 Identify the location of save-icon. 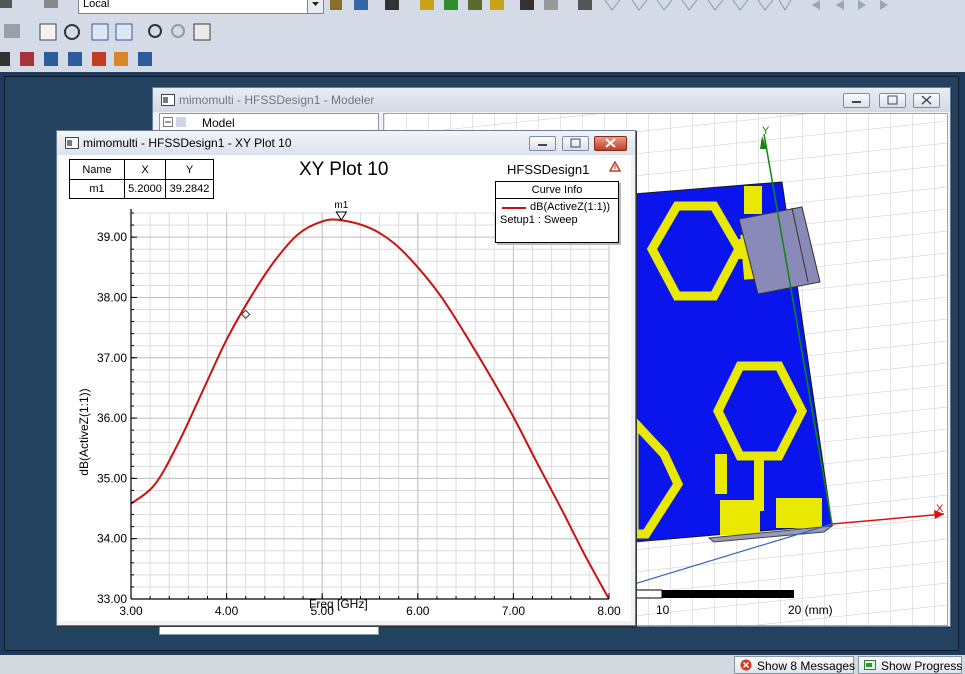
(336, 5).